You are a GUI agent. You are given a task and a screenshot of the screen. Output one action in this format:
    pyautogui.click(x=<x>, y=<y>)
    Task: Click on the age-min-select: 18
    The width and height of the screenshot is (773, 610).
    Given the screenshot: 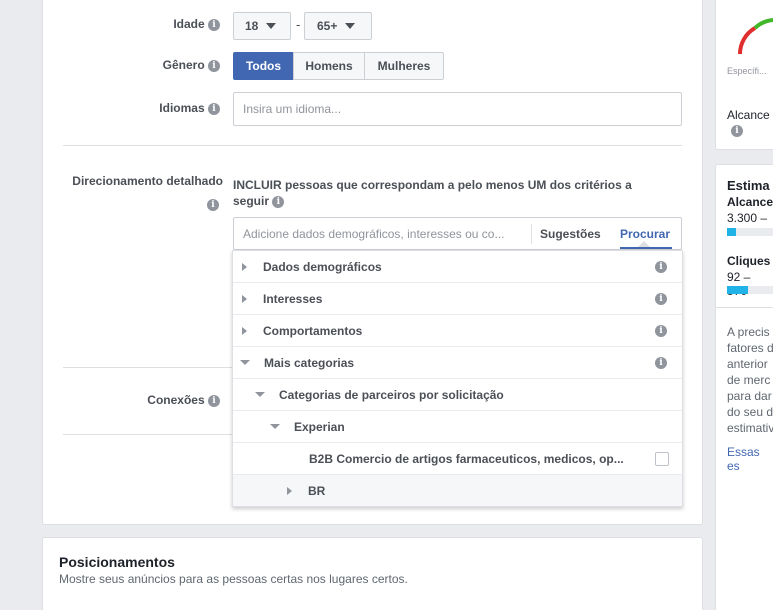 What is the action you would take?
    pyautogui.click(x=262, y=26)
    